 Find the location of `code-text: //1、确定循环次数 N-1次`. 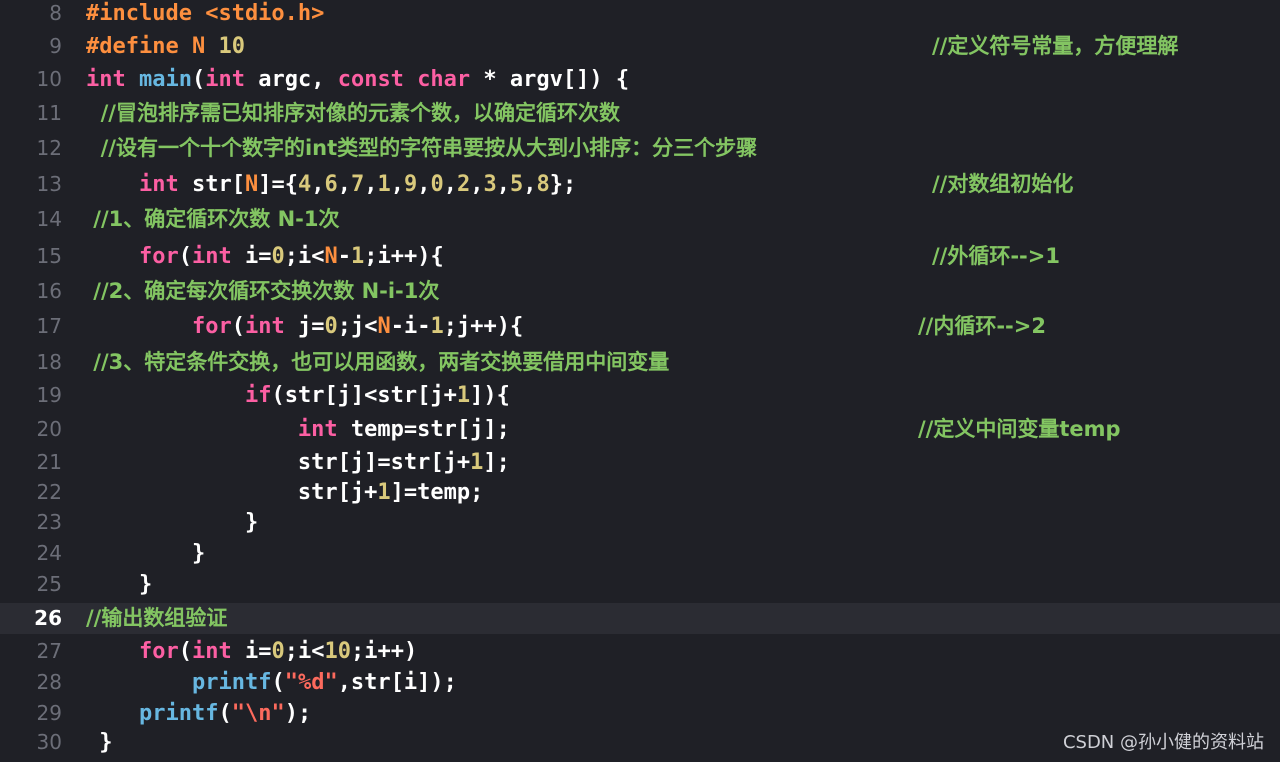

code-text: //1、确定循环次数 N-1次 is located at coordinates (212, 219).